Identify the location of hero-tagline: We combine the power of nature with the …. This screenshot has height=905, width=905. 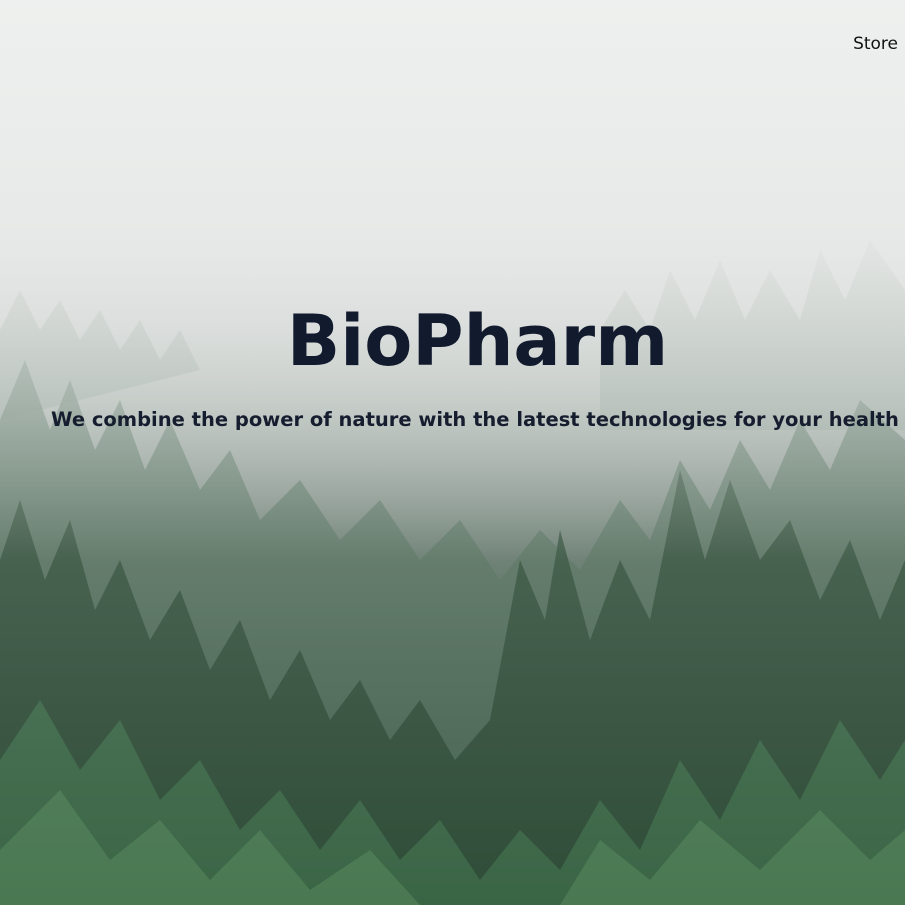
(475, 419).